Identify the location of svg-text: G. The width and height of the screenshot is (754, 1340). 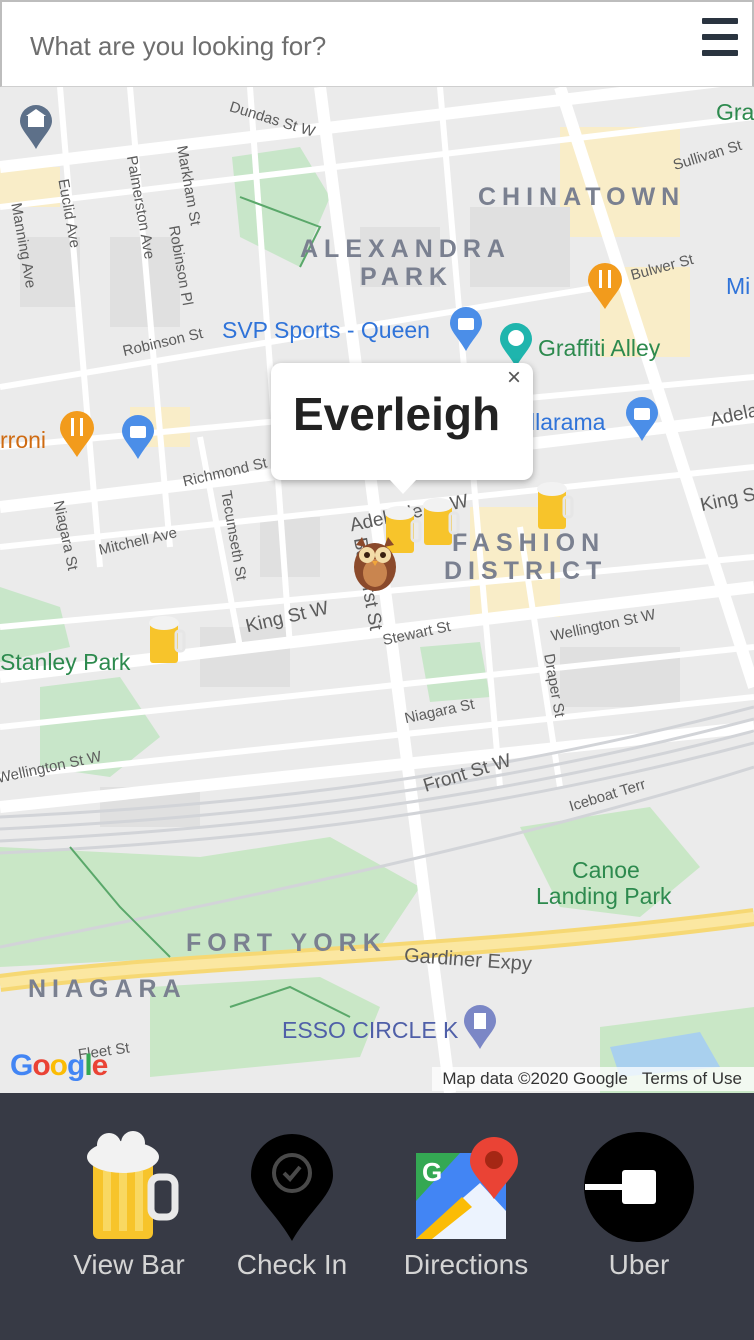
(432, 1172).